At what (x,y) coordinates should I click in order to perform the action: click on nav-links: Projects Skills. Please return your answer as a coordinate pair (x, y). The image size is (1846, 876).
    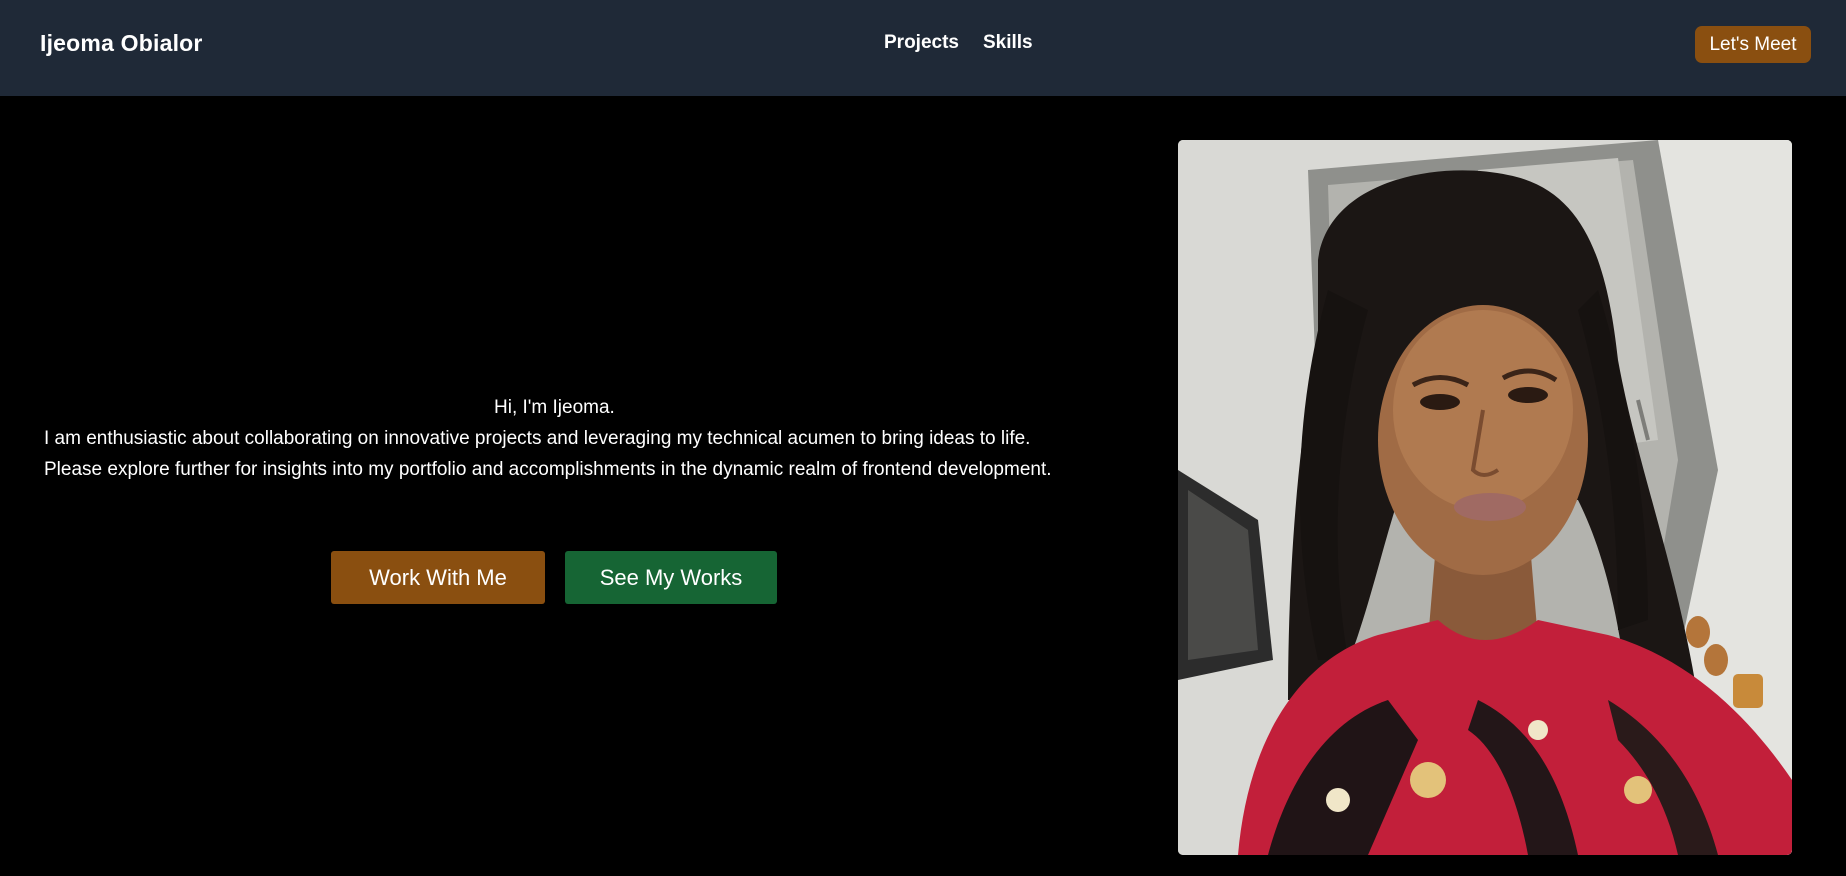
    Looking at the image, I should click on (958, 43).